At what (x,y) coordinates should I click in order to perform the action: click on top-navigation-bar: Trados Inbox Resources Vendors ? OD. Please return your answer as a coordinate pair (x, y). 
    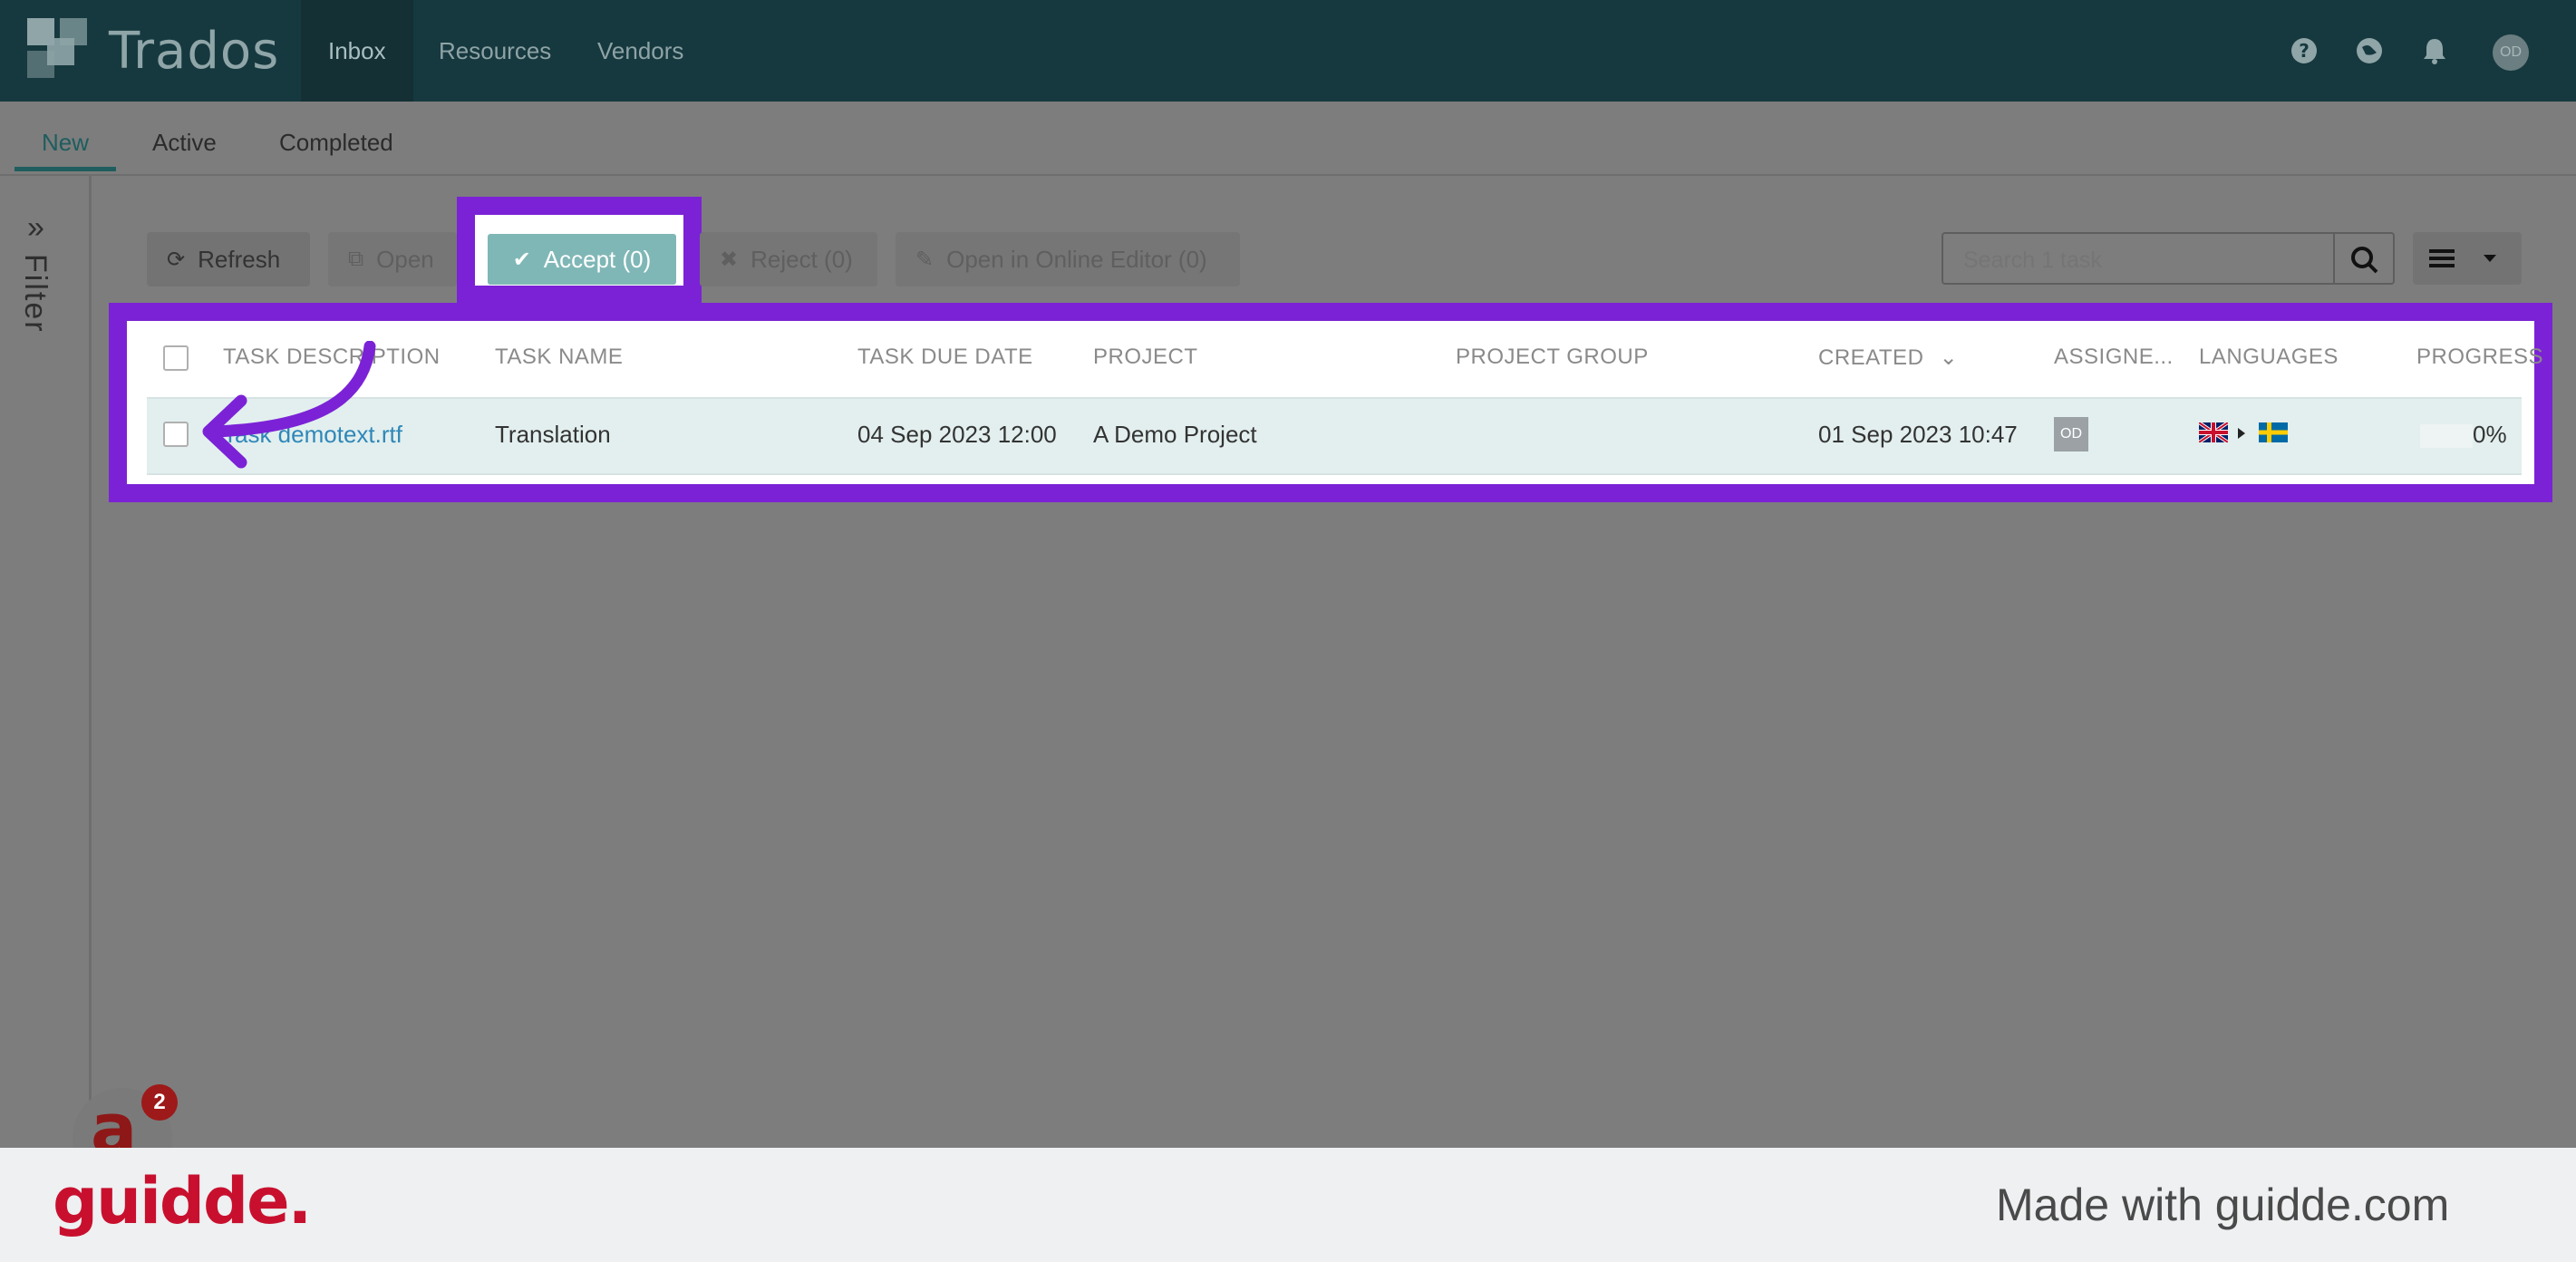
    Looking at the image, I should click on (1288, 51).